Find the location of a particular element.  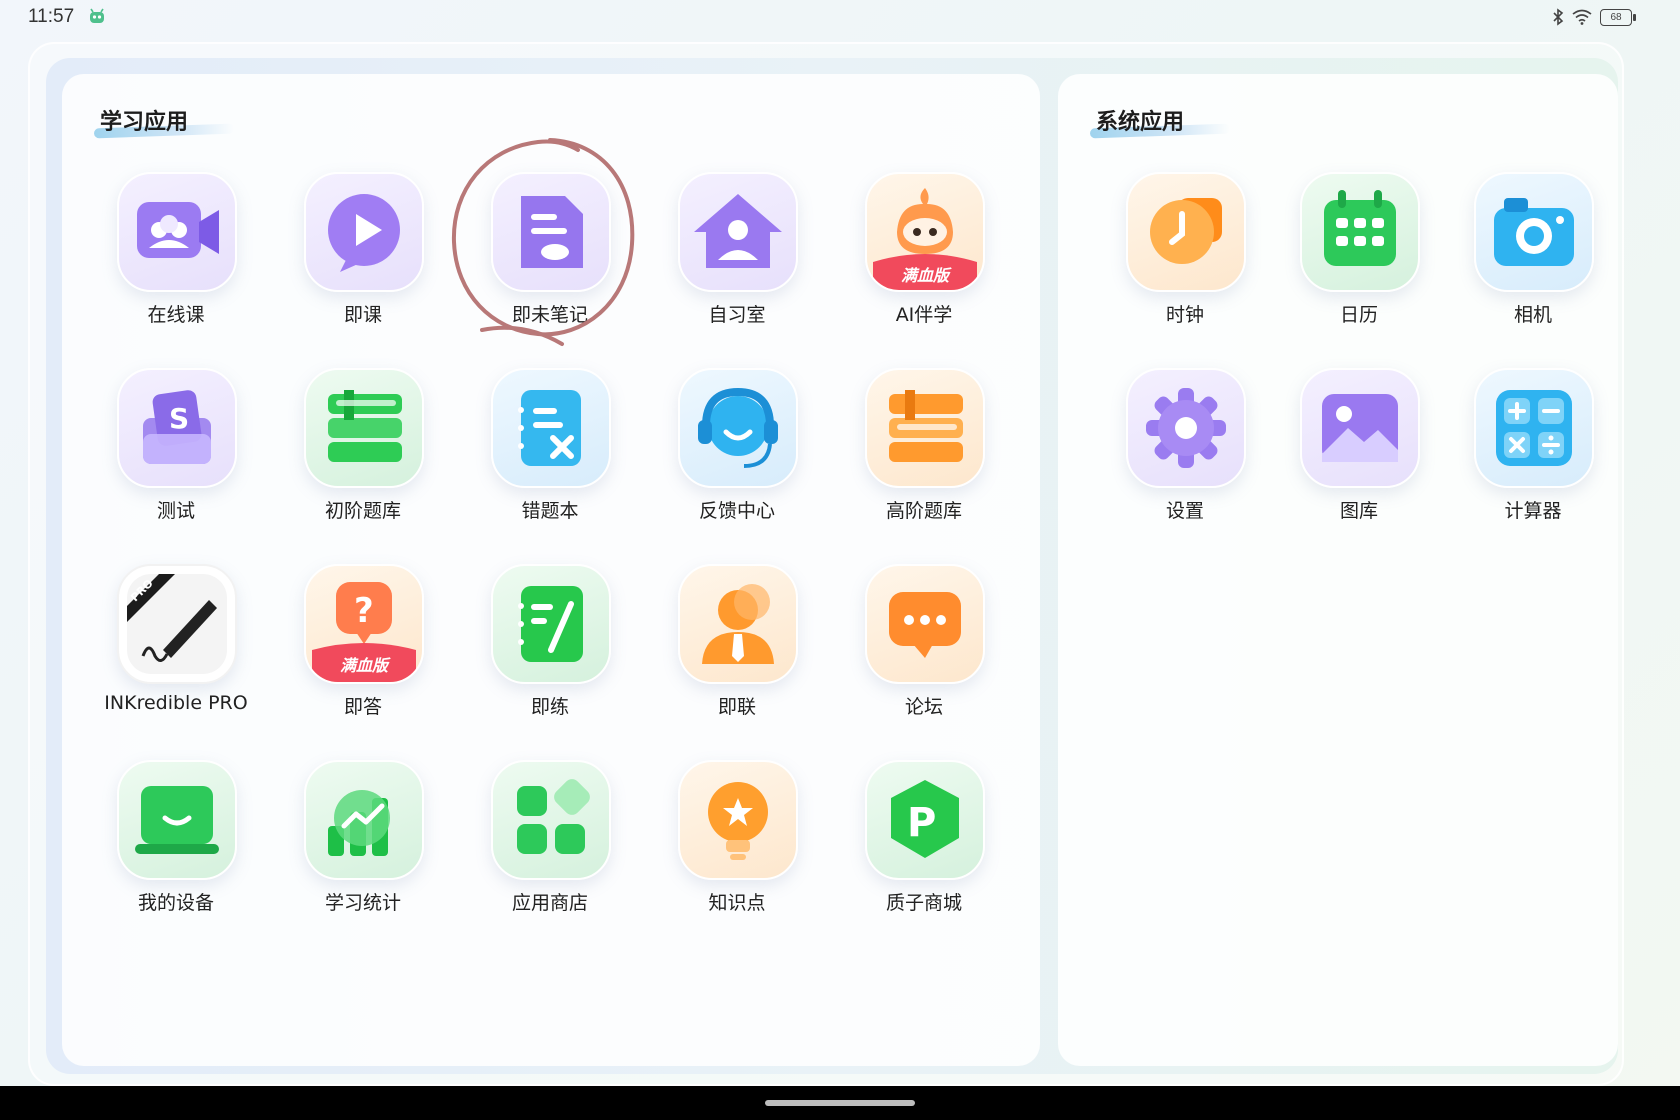

app-label: 即答 is located at coordinates (362, 707).